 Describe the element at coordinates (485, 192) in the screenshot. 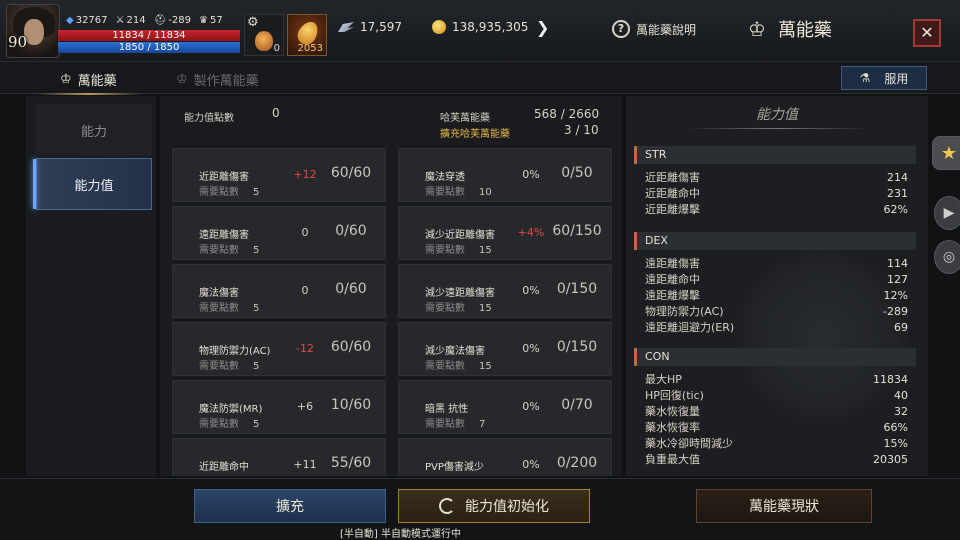

I see `need-value: 10` at that location.